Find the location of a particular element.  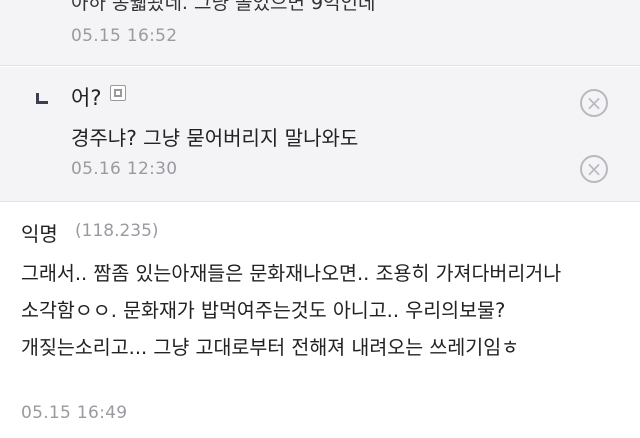

comment-author: 익명 is located at coordinates (39, 234).